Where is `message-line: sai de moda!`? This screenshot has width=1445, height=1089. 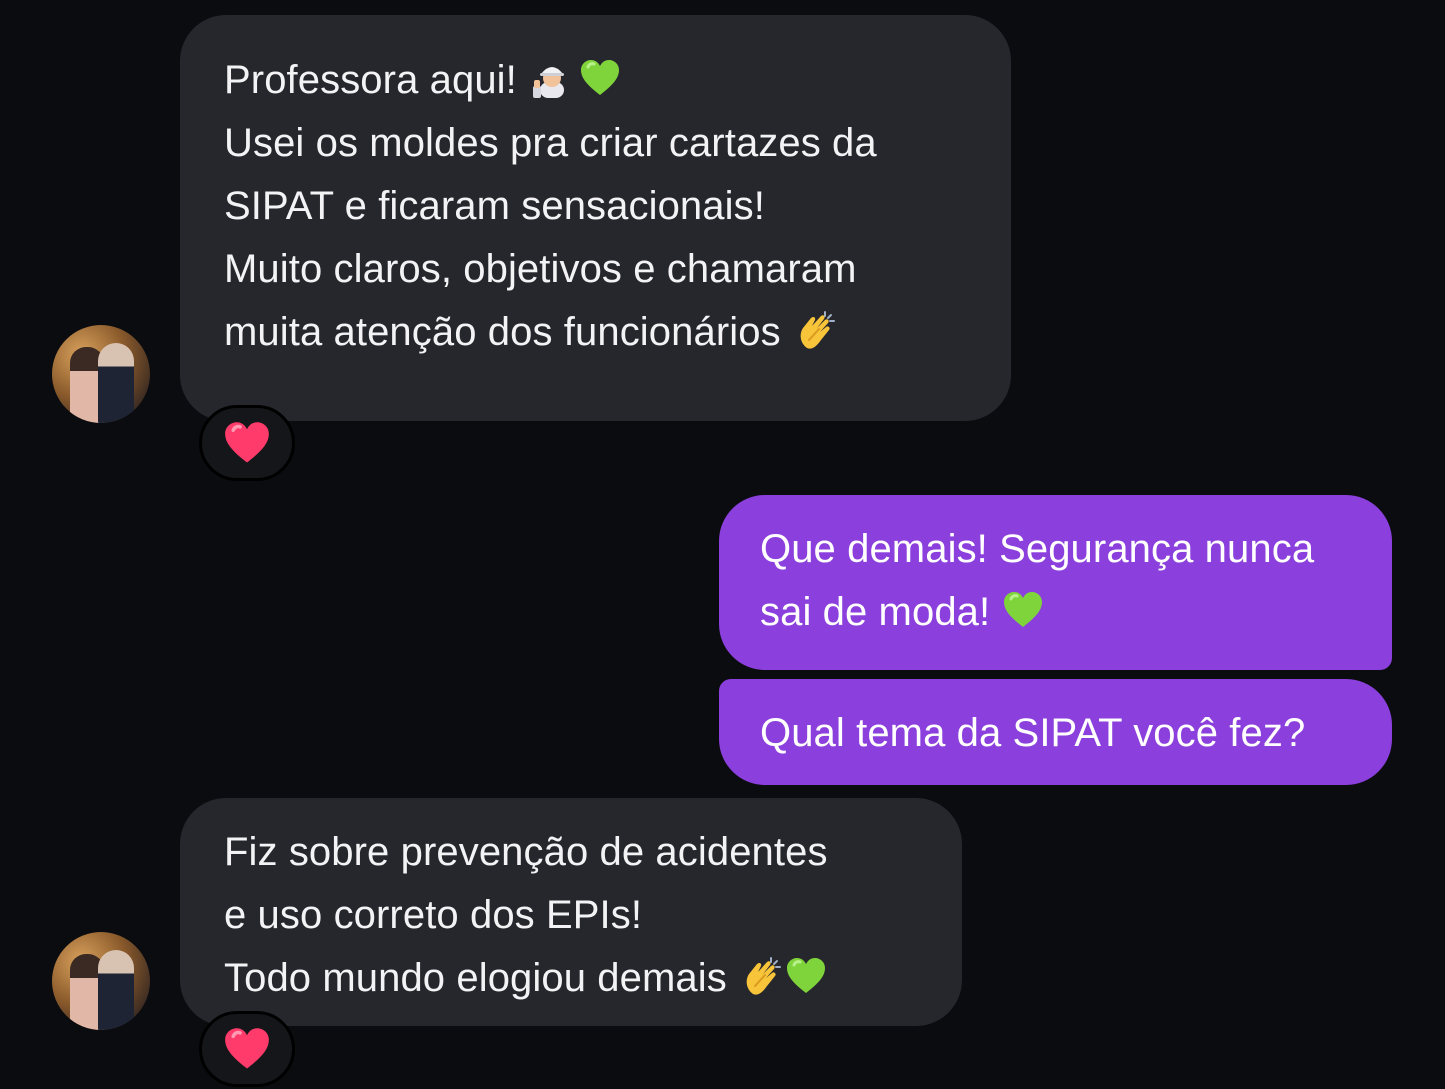 message-line: sai de moda! is located at coordinates (1056, 612).